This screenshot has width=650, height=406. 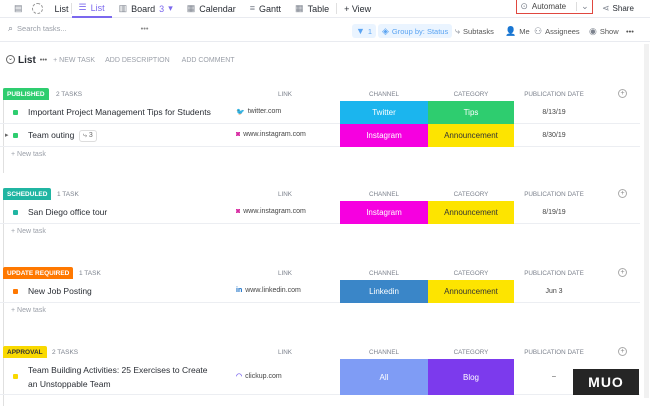 What do you see at coordinates (517, 31) in the screenshot?
I see `me-button: 👤 Me` at bounding box center [517, 31].